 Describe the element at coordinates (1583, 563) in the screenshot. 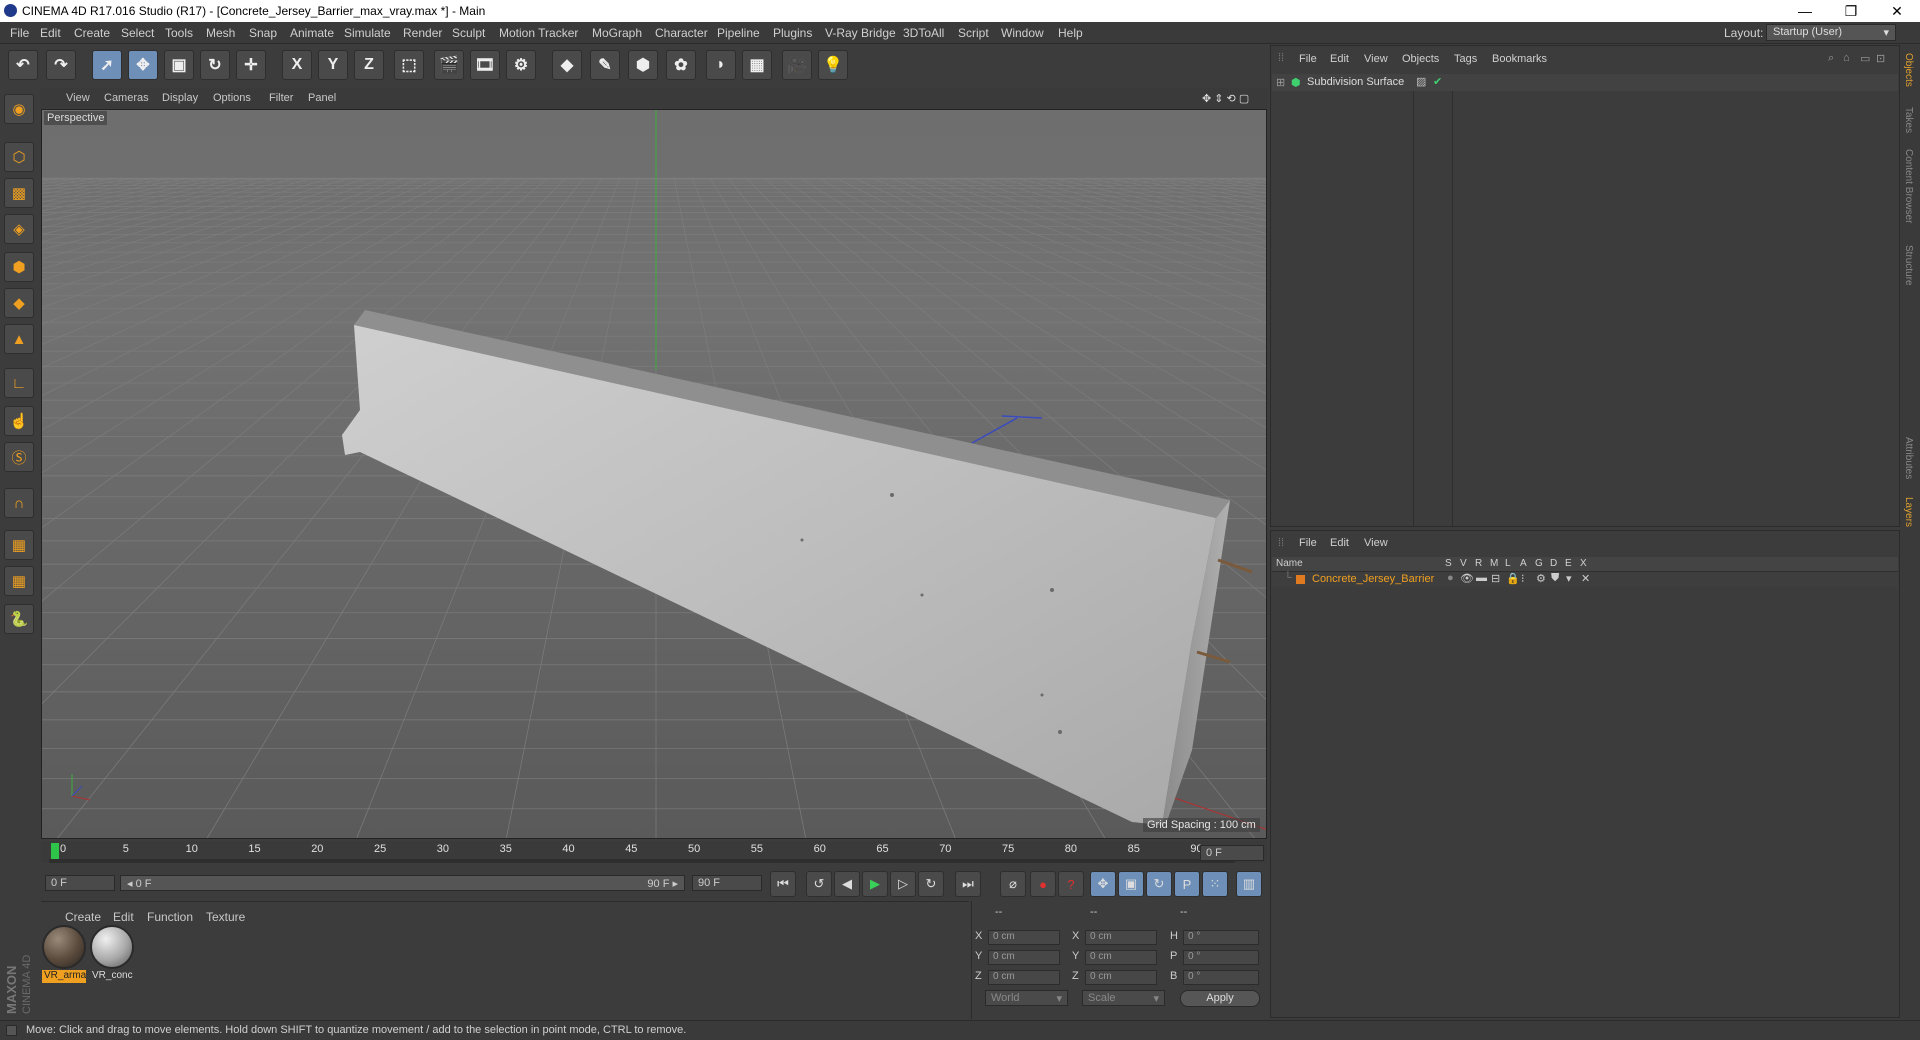

I see `layer-col-x: X` at that location.